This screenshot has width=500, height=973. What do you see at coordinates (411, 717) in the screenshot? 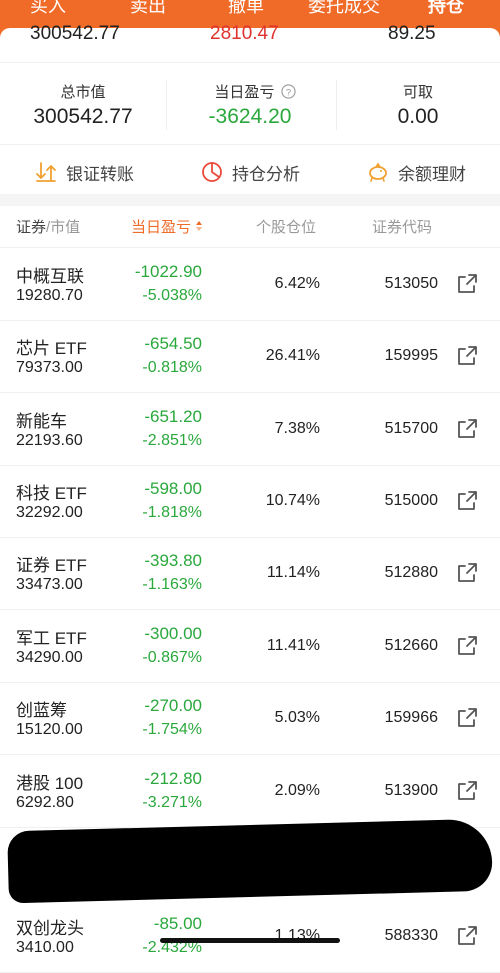
I see `security-code: 159966` at bounding box center [411, 717].